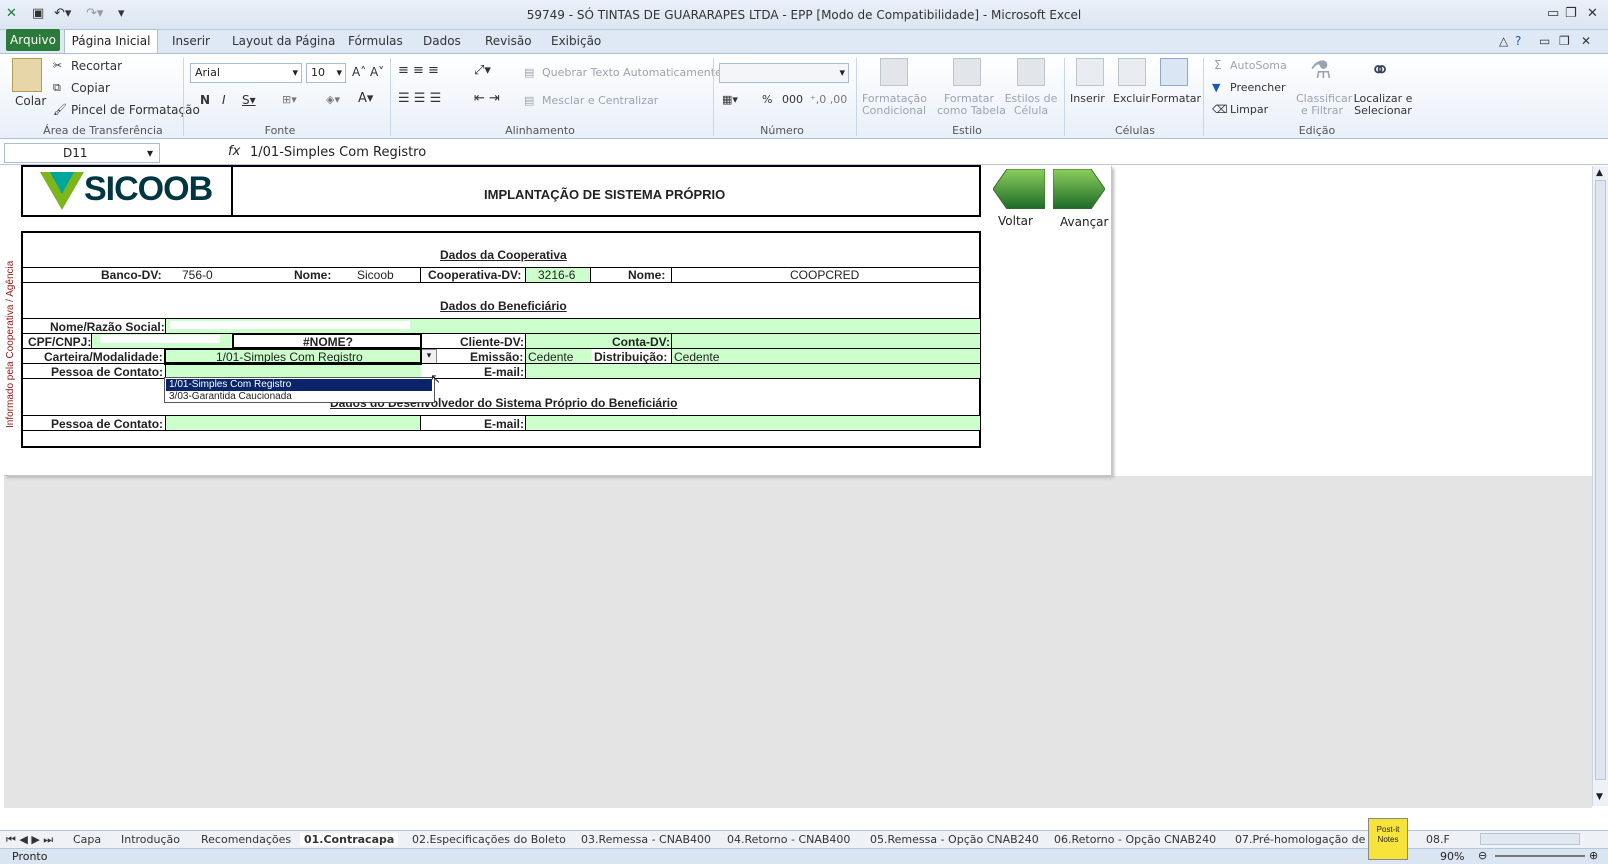 Image resolution: width=1608 pixels, height=864 pixels. Describe the element at coordinates (1249, 109) in the screenshot. I see `clear-button: Limpar` at that location.